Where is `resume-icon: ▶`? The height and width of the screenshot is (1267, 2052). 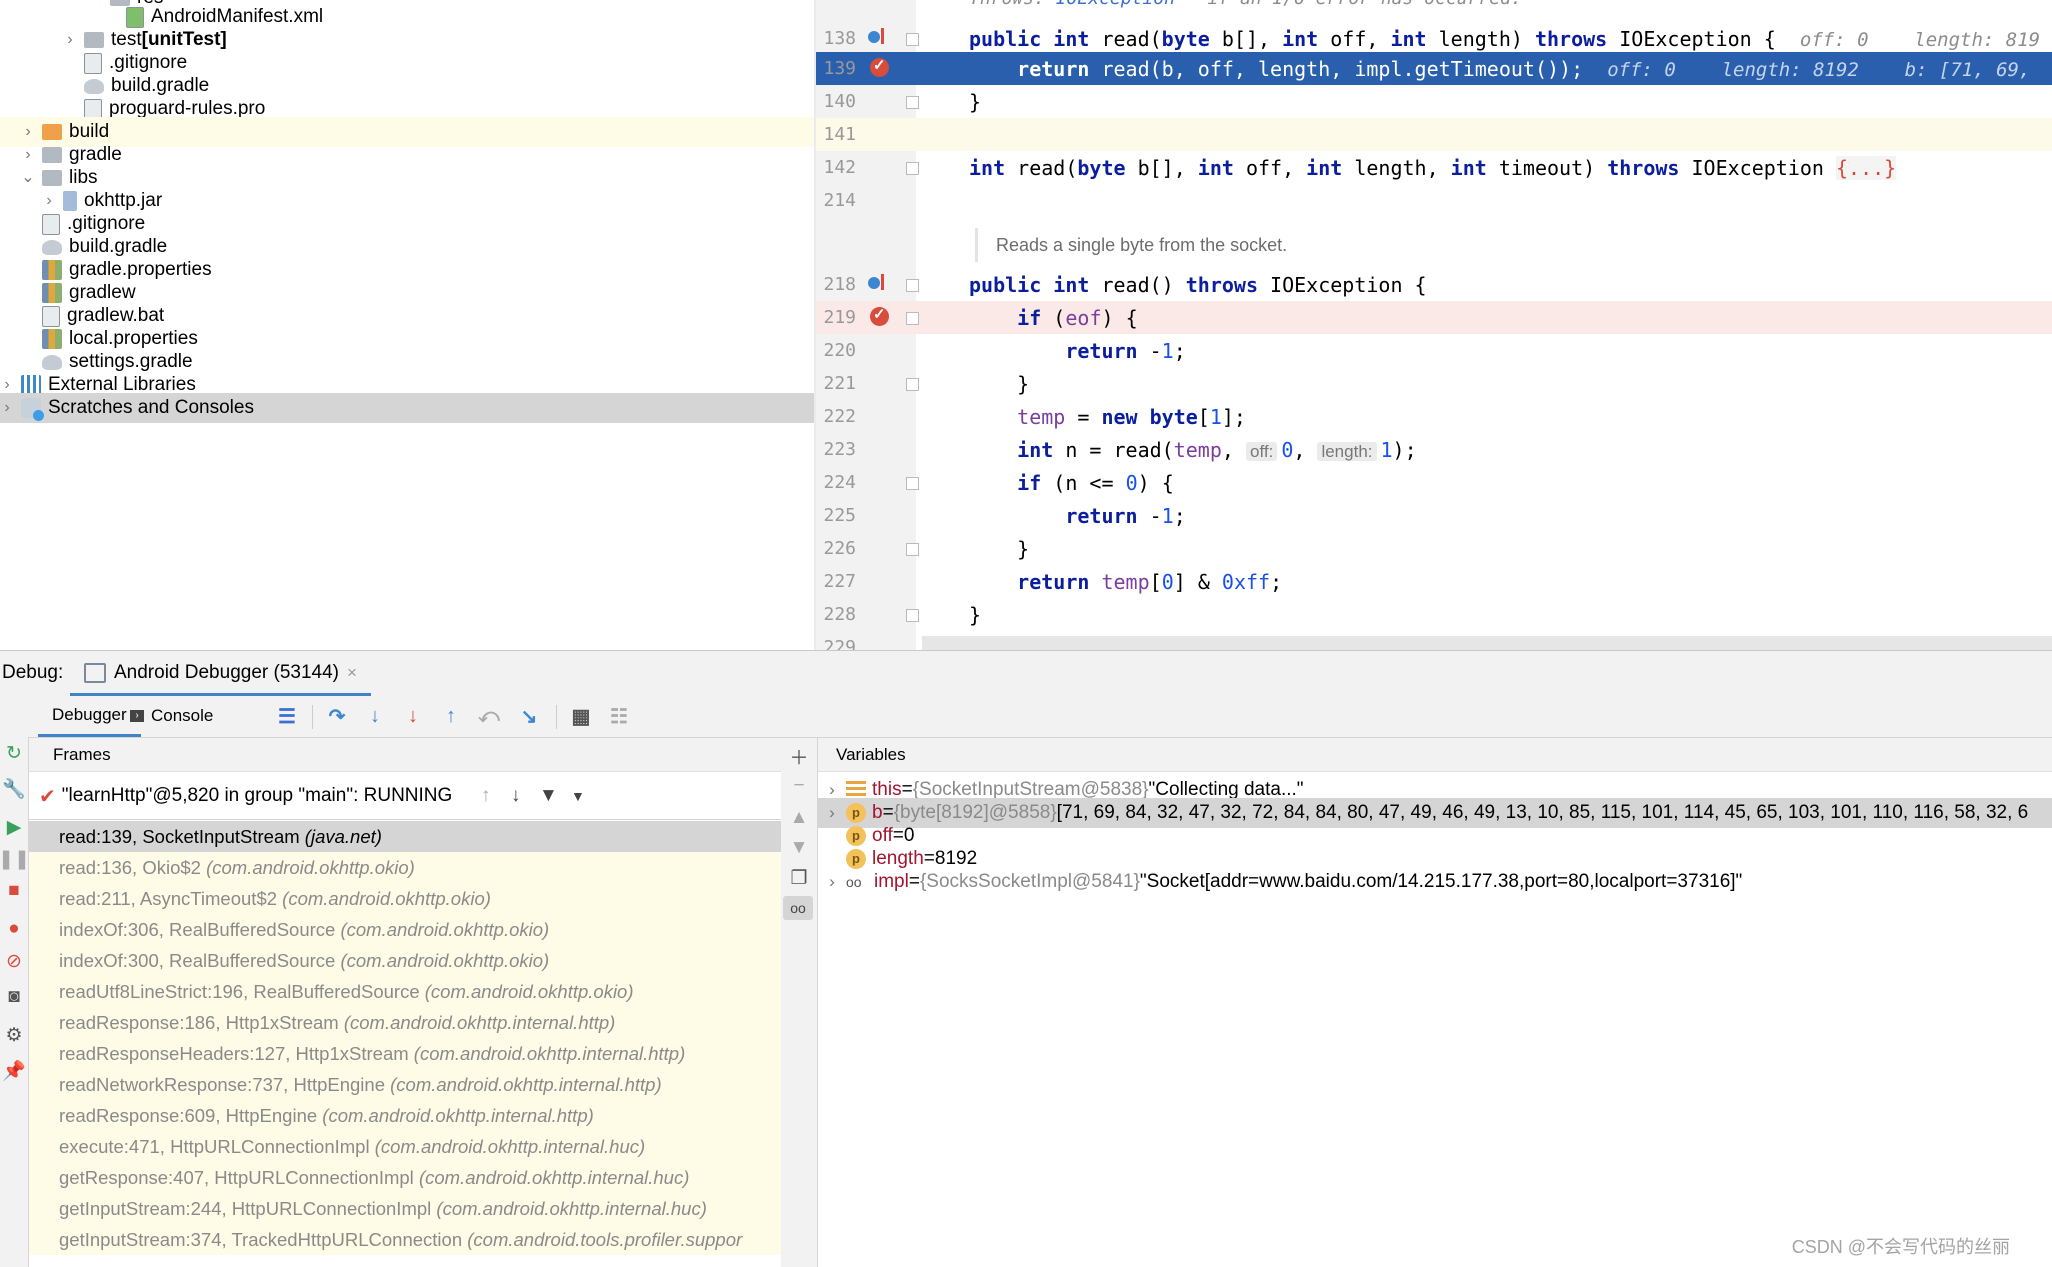 resume-icon: ▶ is located at coordinates (14, 827).